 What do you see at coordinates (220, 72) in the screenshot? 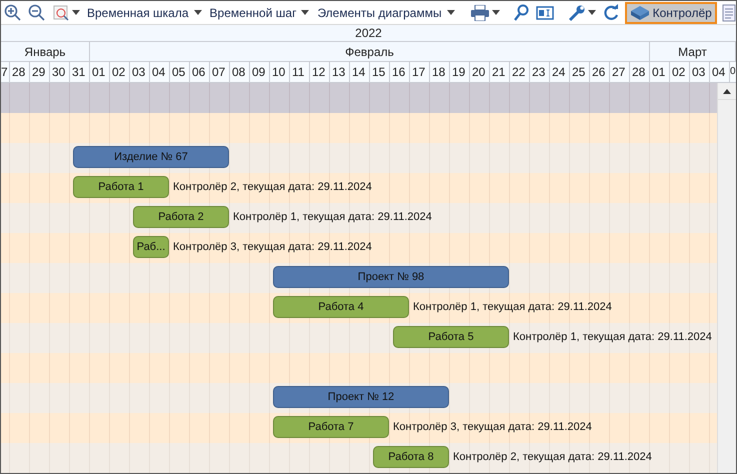
I see `day-label: 07` at bounding box center [220, 72].